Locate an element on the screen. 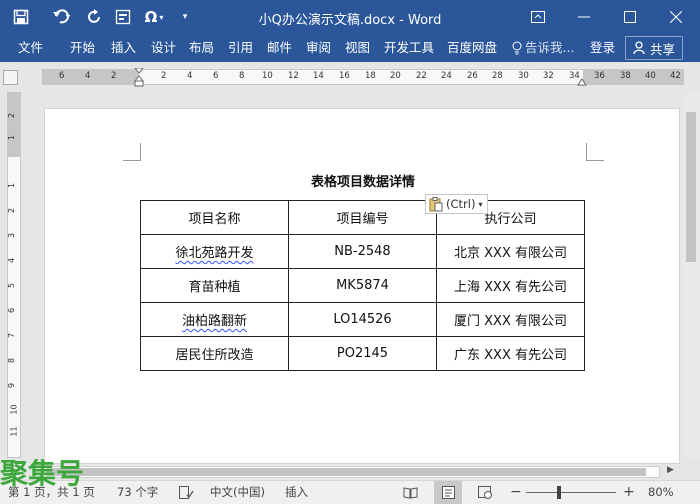  tab-file: 文件 is located at coordinates (30, 48).